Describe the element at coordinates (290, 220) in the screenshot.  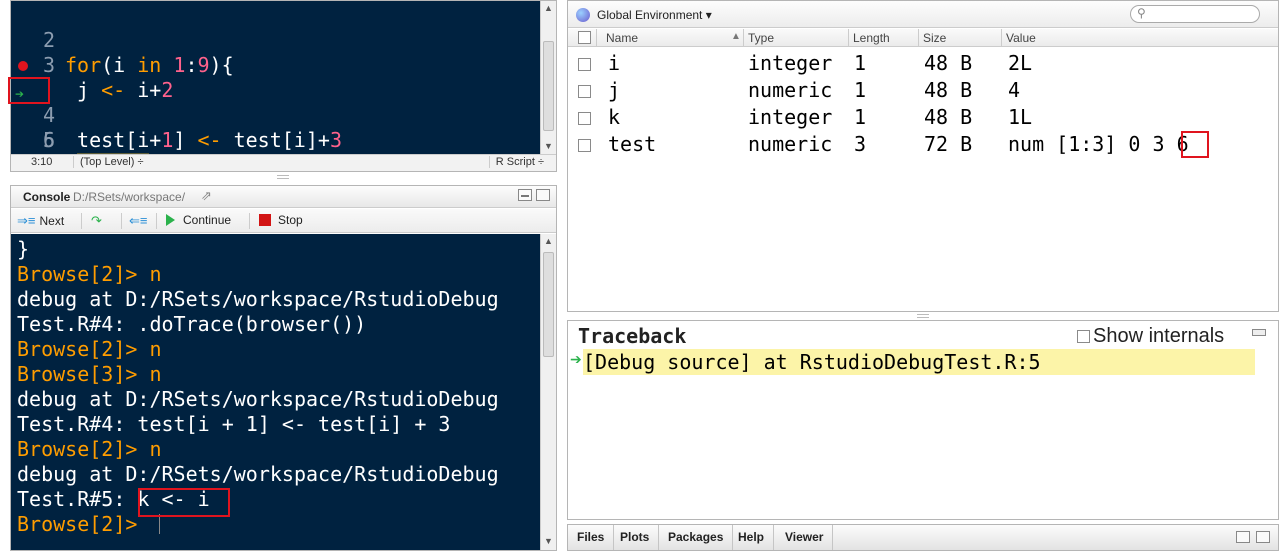
I see `stop-label: Stop` at that location.